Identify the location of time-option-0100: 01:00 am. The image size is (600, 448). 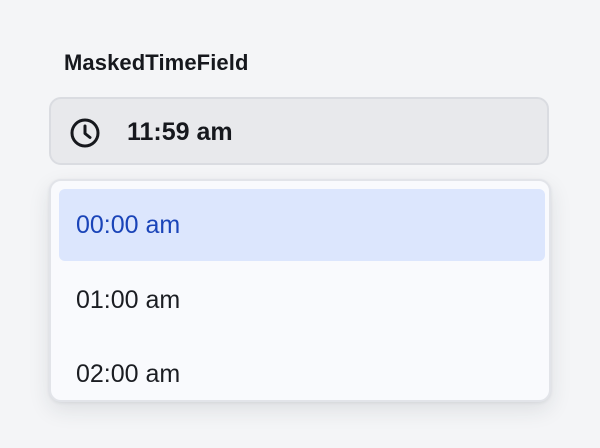
(302, 300).